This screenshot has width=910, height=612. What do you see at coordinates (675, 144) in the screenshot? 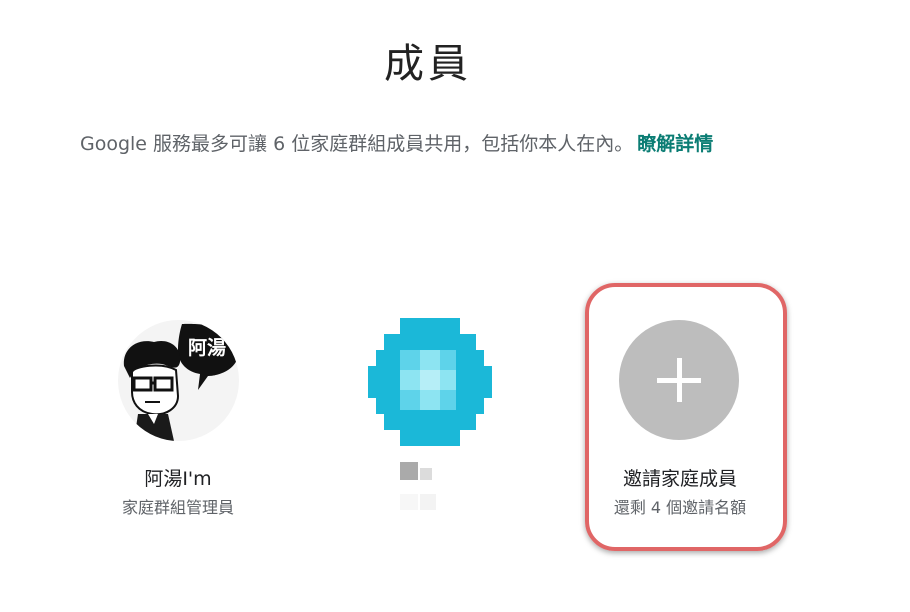
I see `learn-more-link: 瞭解詳情` at bounding box center [675, 144].